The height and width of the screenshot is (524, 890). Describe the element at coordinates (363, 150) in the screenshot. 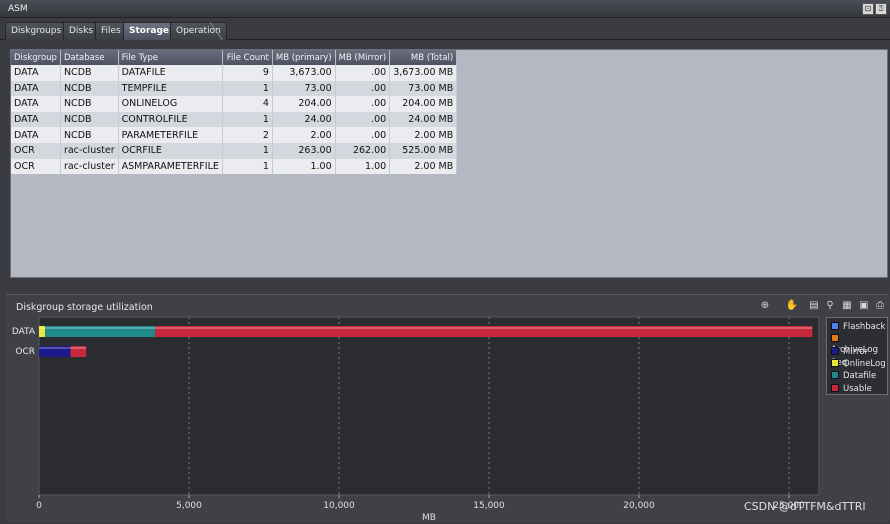

I see `cell-mb-mirror: 262.00` at that location.